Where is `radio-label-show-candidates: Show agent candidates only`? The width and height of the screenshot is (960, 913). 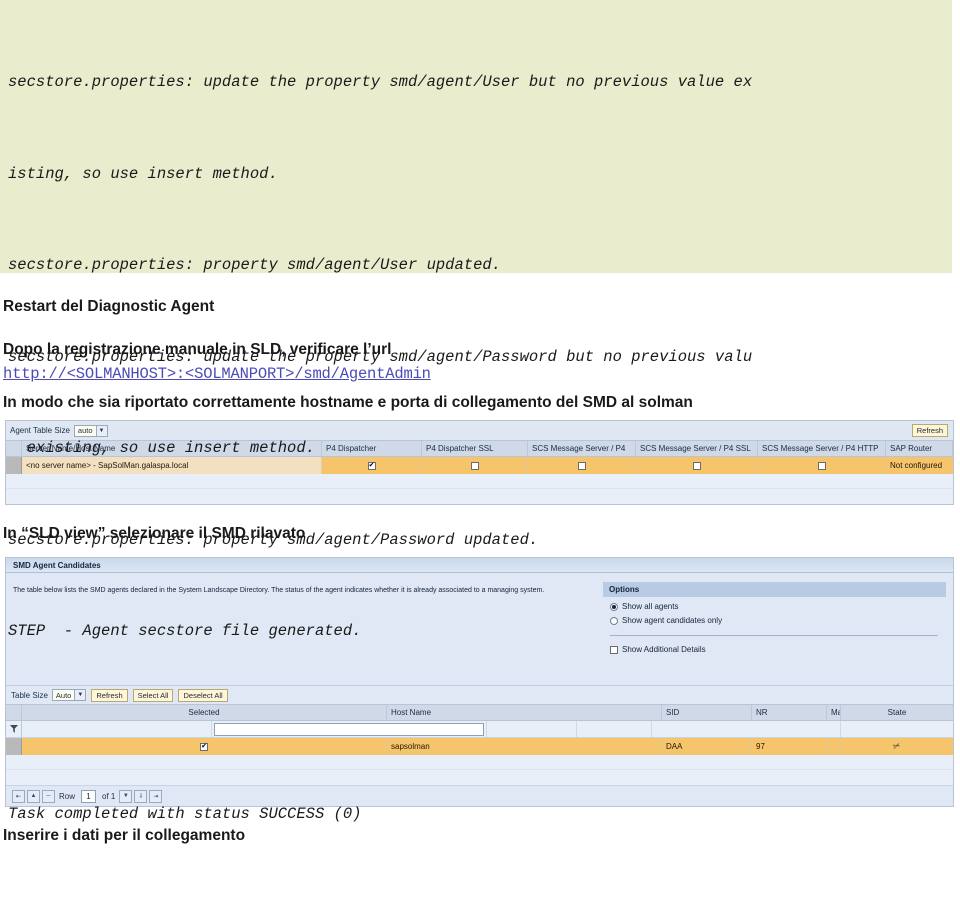 radio-label-show-candidates: Show agent candidates only is located at coordinates (672, 620).